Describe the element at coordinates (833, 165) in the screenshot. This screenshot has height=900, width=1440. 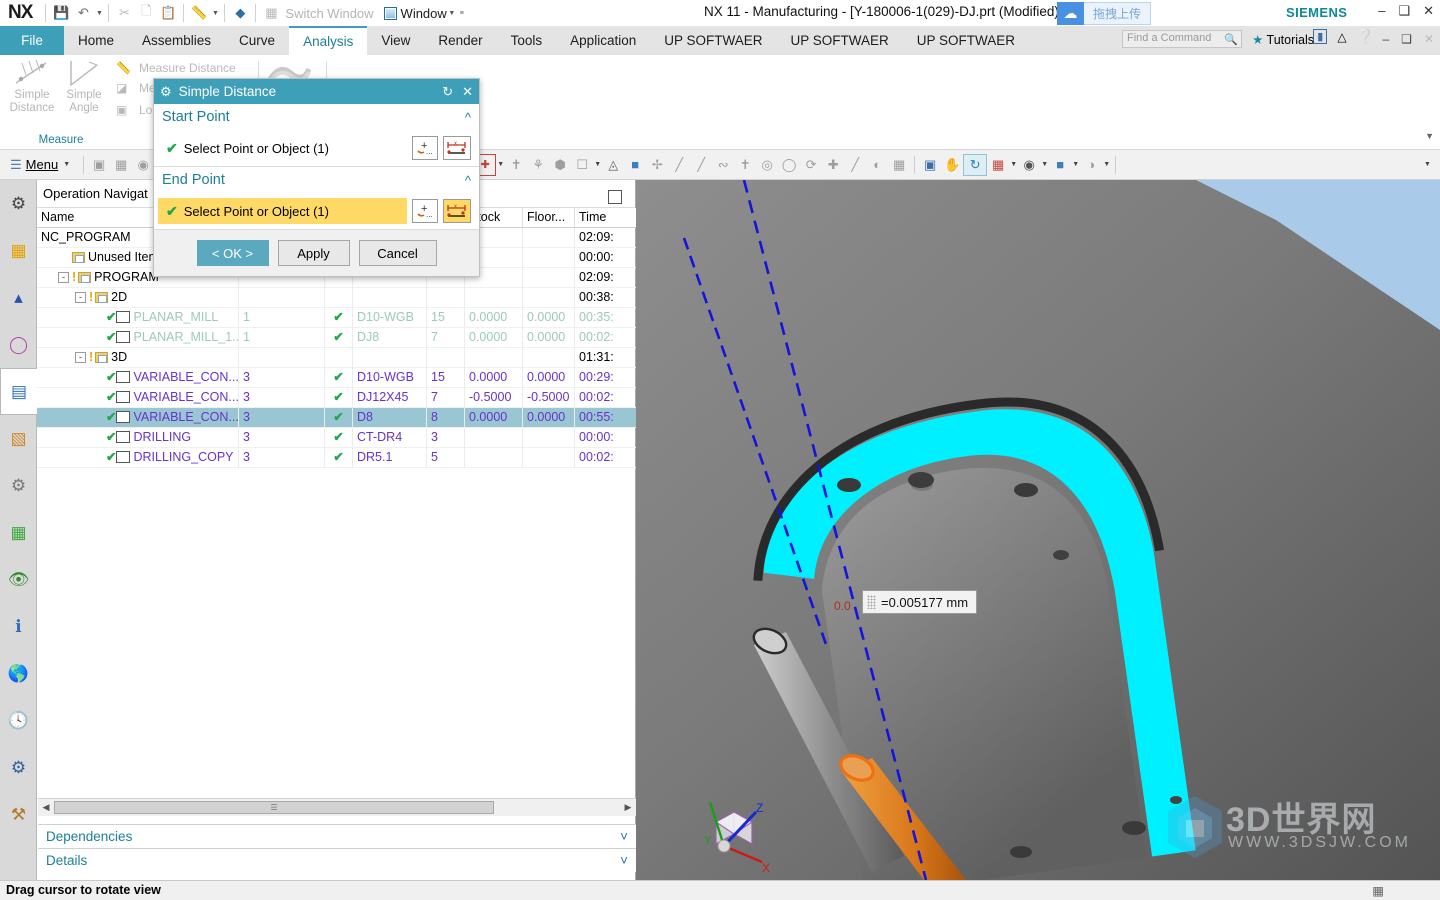
I see `plus-point-icon: ✚` at that location.